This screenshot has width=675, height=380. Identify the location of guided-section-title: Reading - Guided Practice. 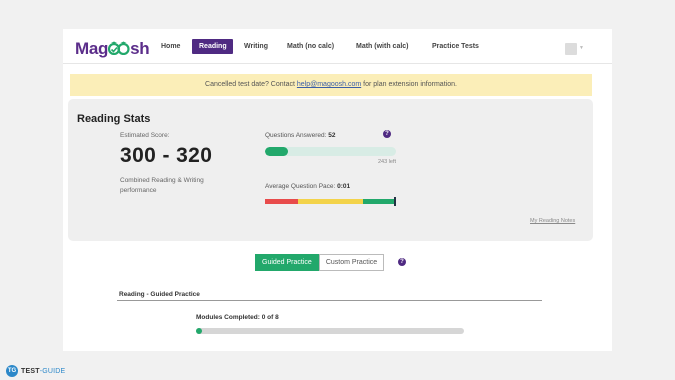
(159, 294).